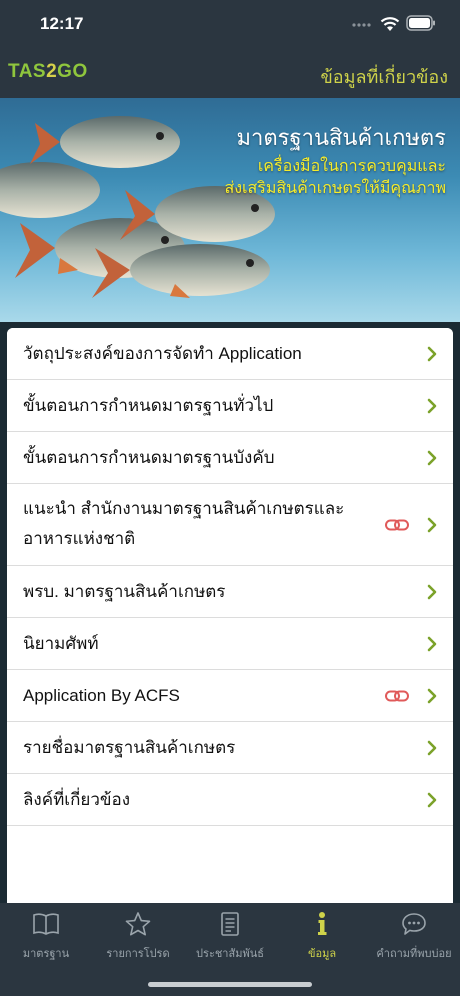  I want to click on star-icon, so click(138, 924).